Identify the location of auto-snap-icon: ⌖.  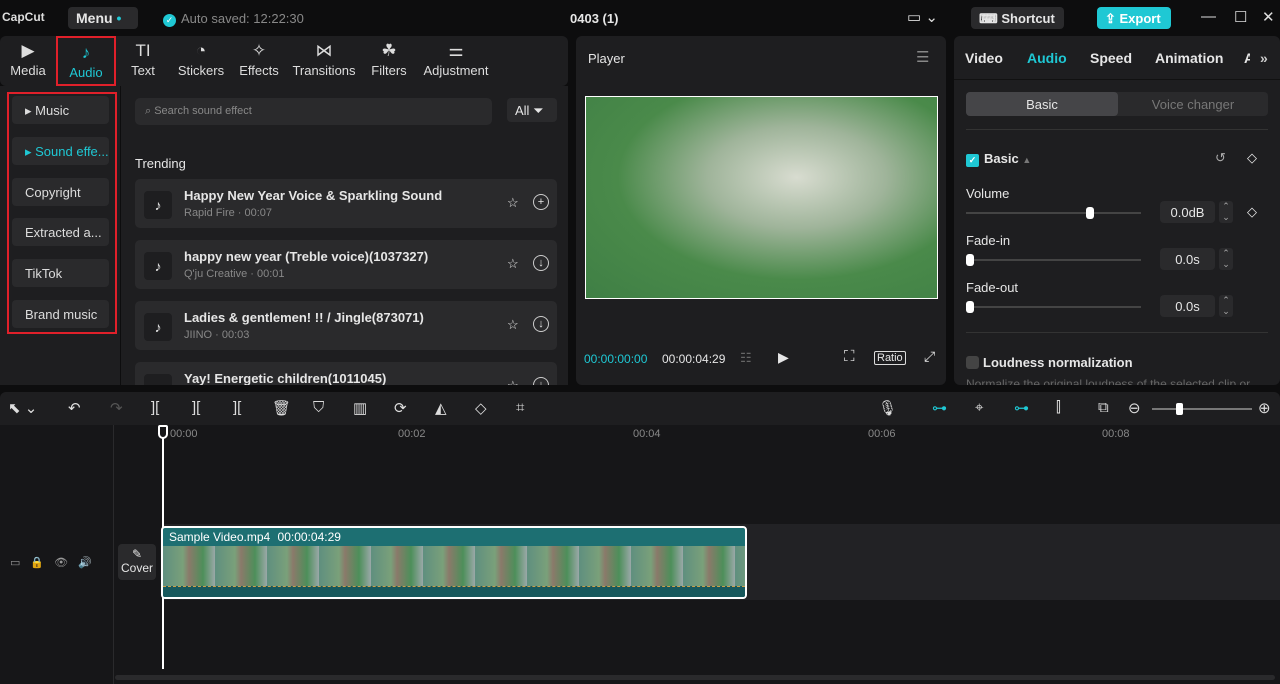
(979, 407).